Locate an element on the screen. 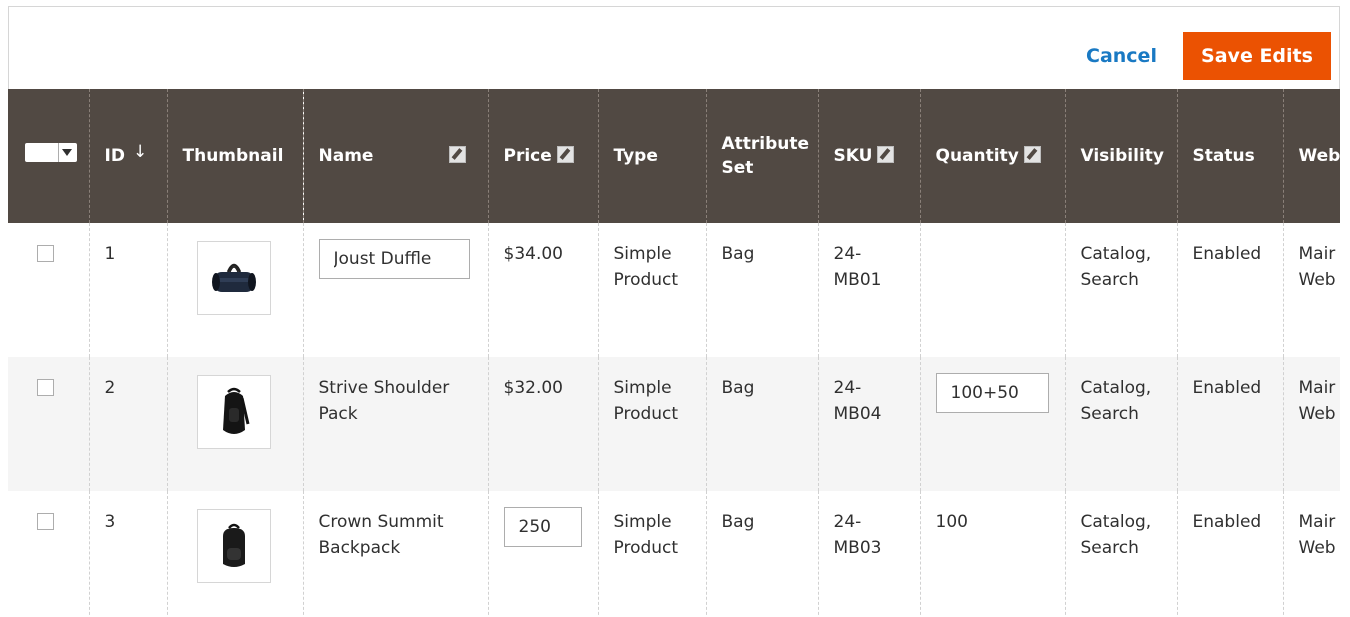 The image size is (1350, 617). name-line2: Backpack is located at coordinates (359, 548).